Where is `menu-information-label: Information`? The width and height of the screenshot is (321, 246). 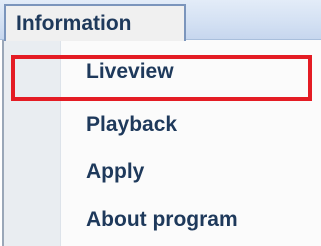 menu-information-label: Information is located at coordinates (74, 23).